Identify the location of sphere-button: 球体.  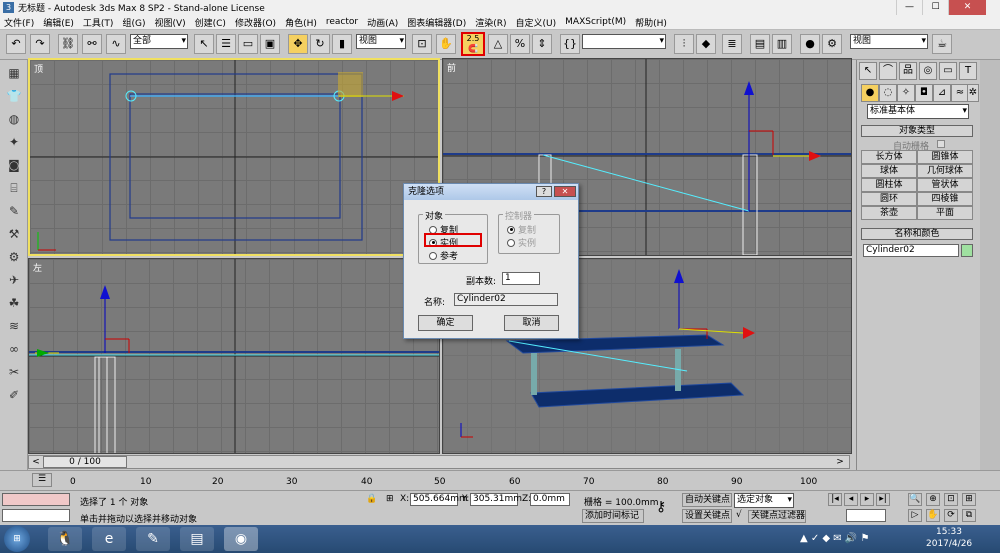
(889, 171).